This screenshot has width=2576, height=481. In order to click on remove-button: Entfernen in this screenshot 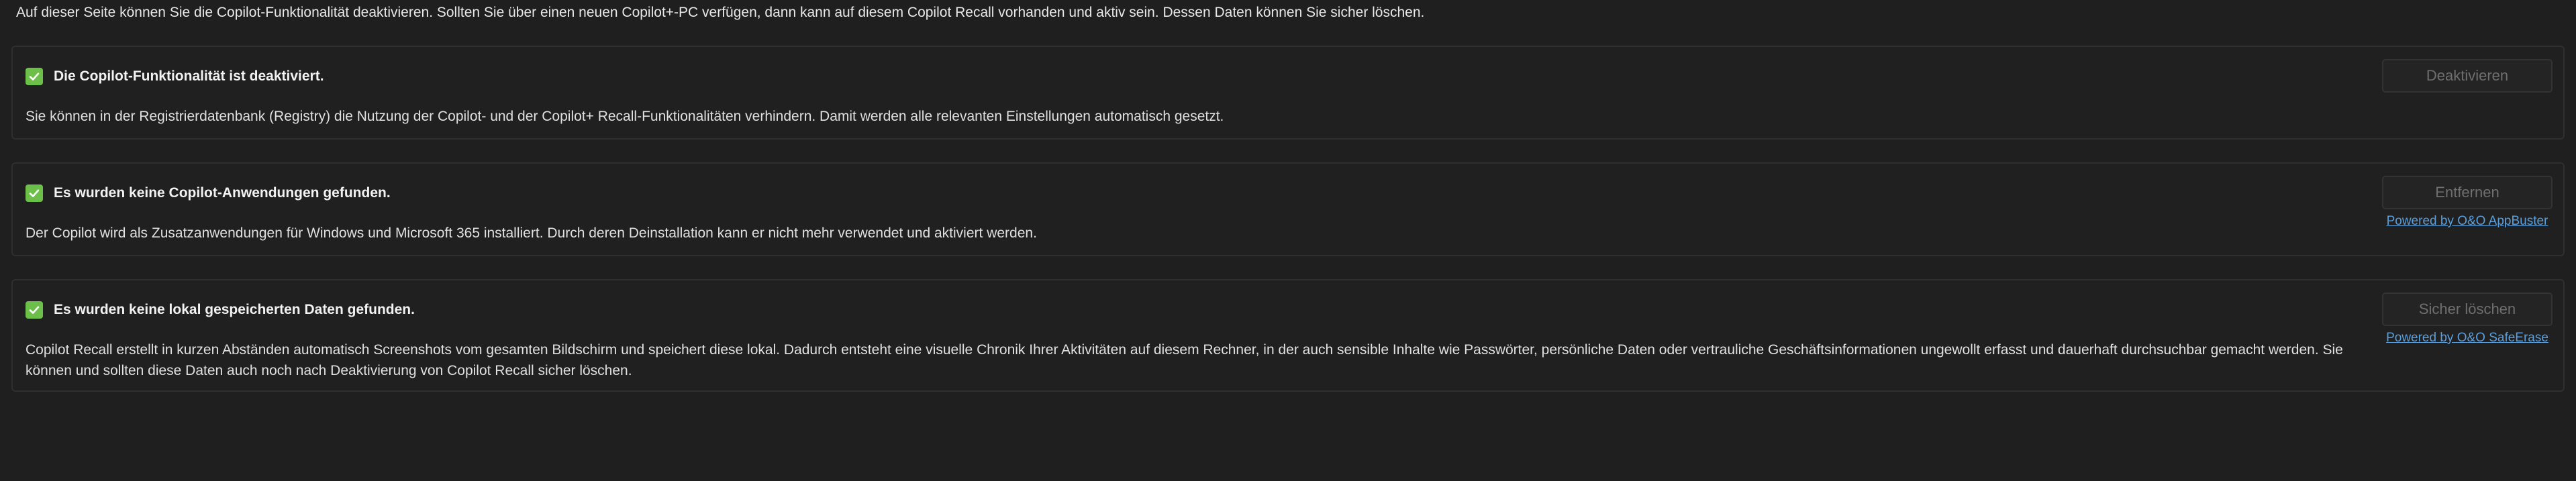, I will do `click(2467, 192)`.